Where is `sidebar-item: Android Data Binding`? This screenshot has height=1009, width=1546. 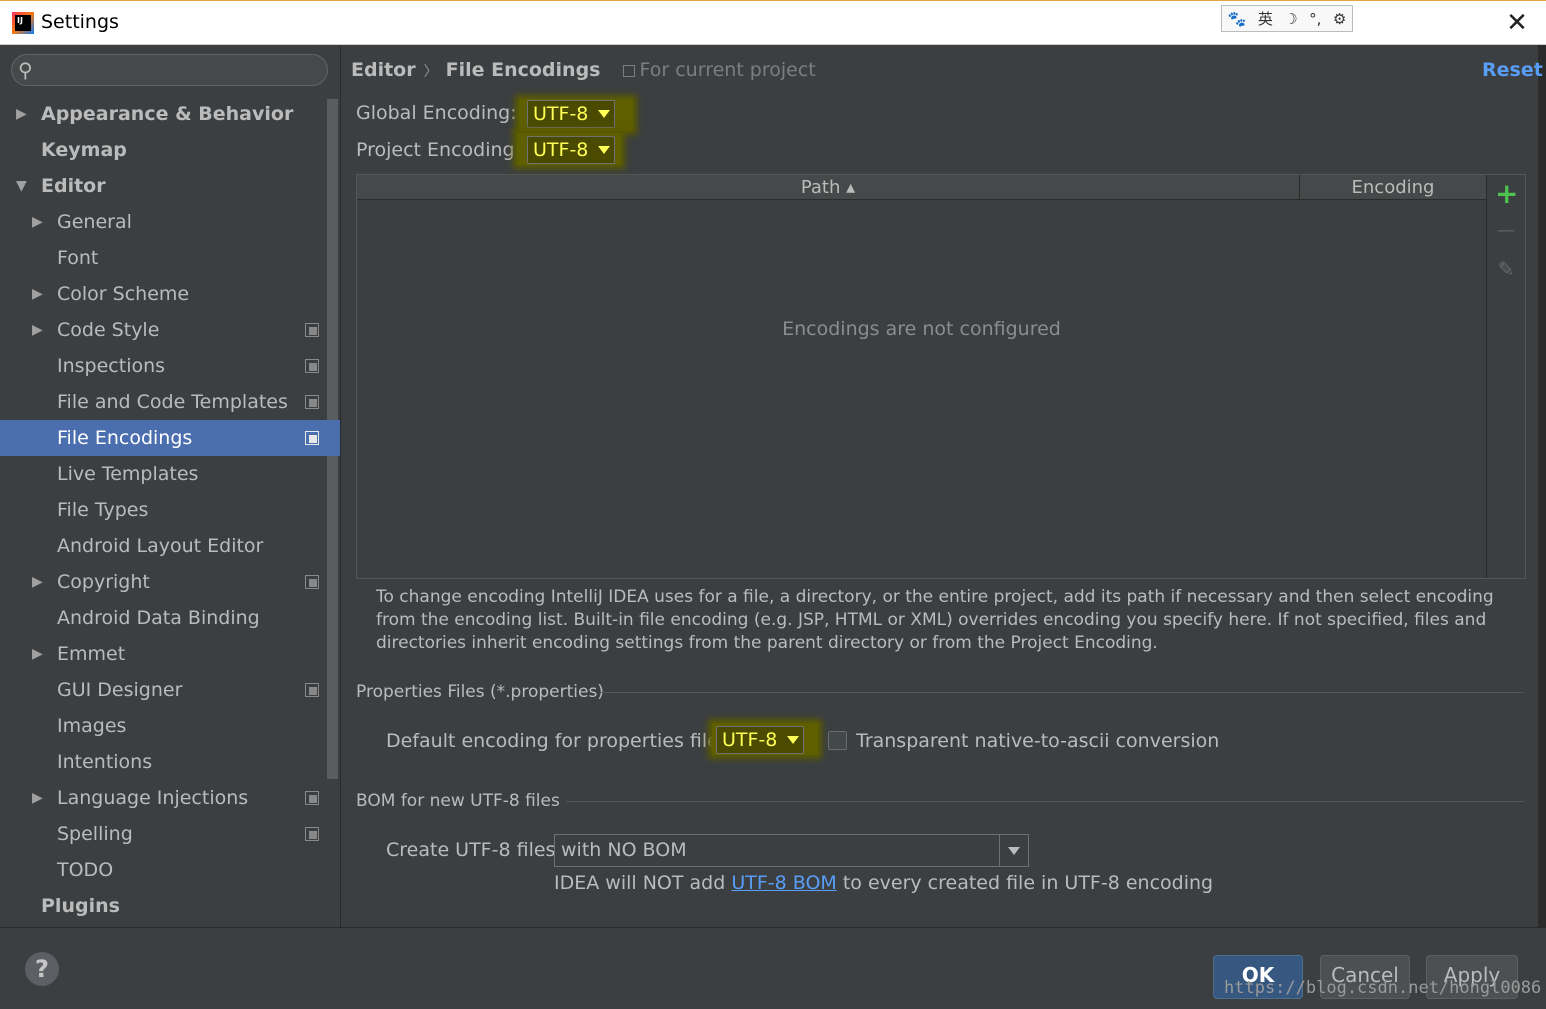
sidebar-item: Android Data Binding is located at coordinates (170, 618).